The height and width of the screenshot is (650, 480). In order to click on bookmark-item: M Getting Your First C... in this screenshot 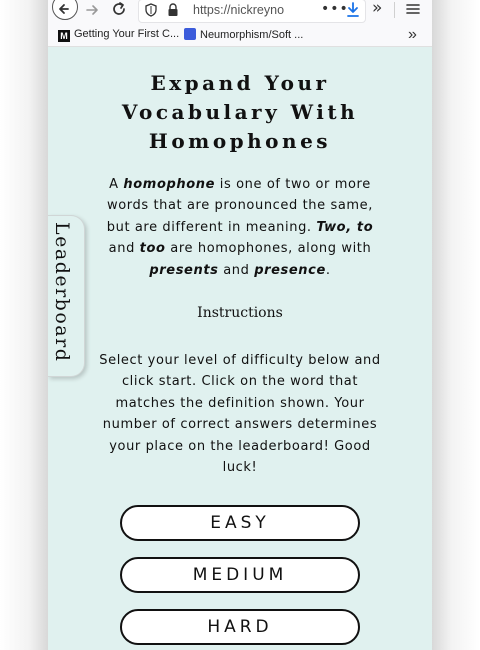, I will do `click(118, 35)`.